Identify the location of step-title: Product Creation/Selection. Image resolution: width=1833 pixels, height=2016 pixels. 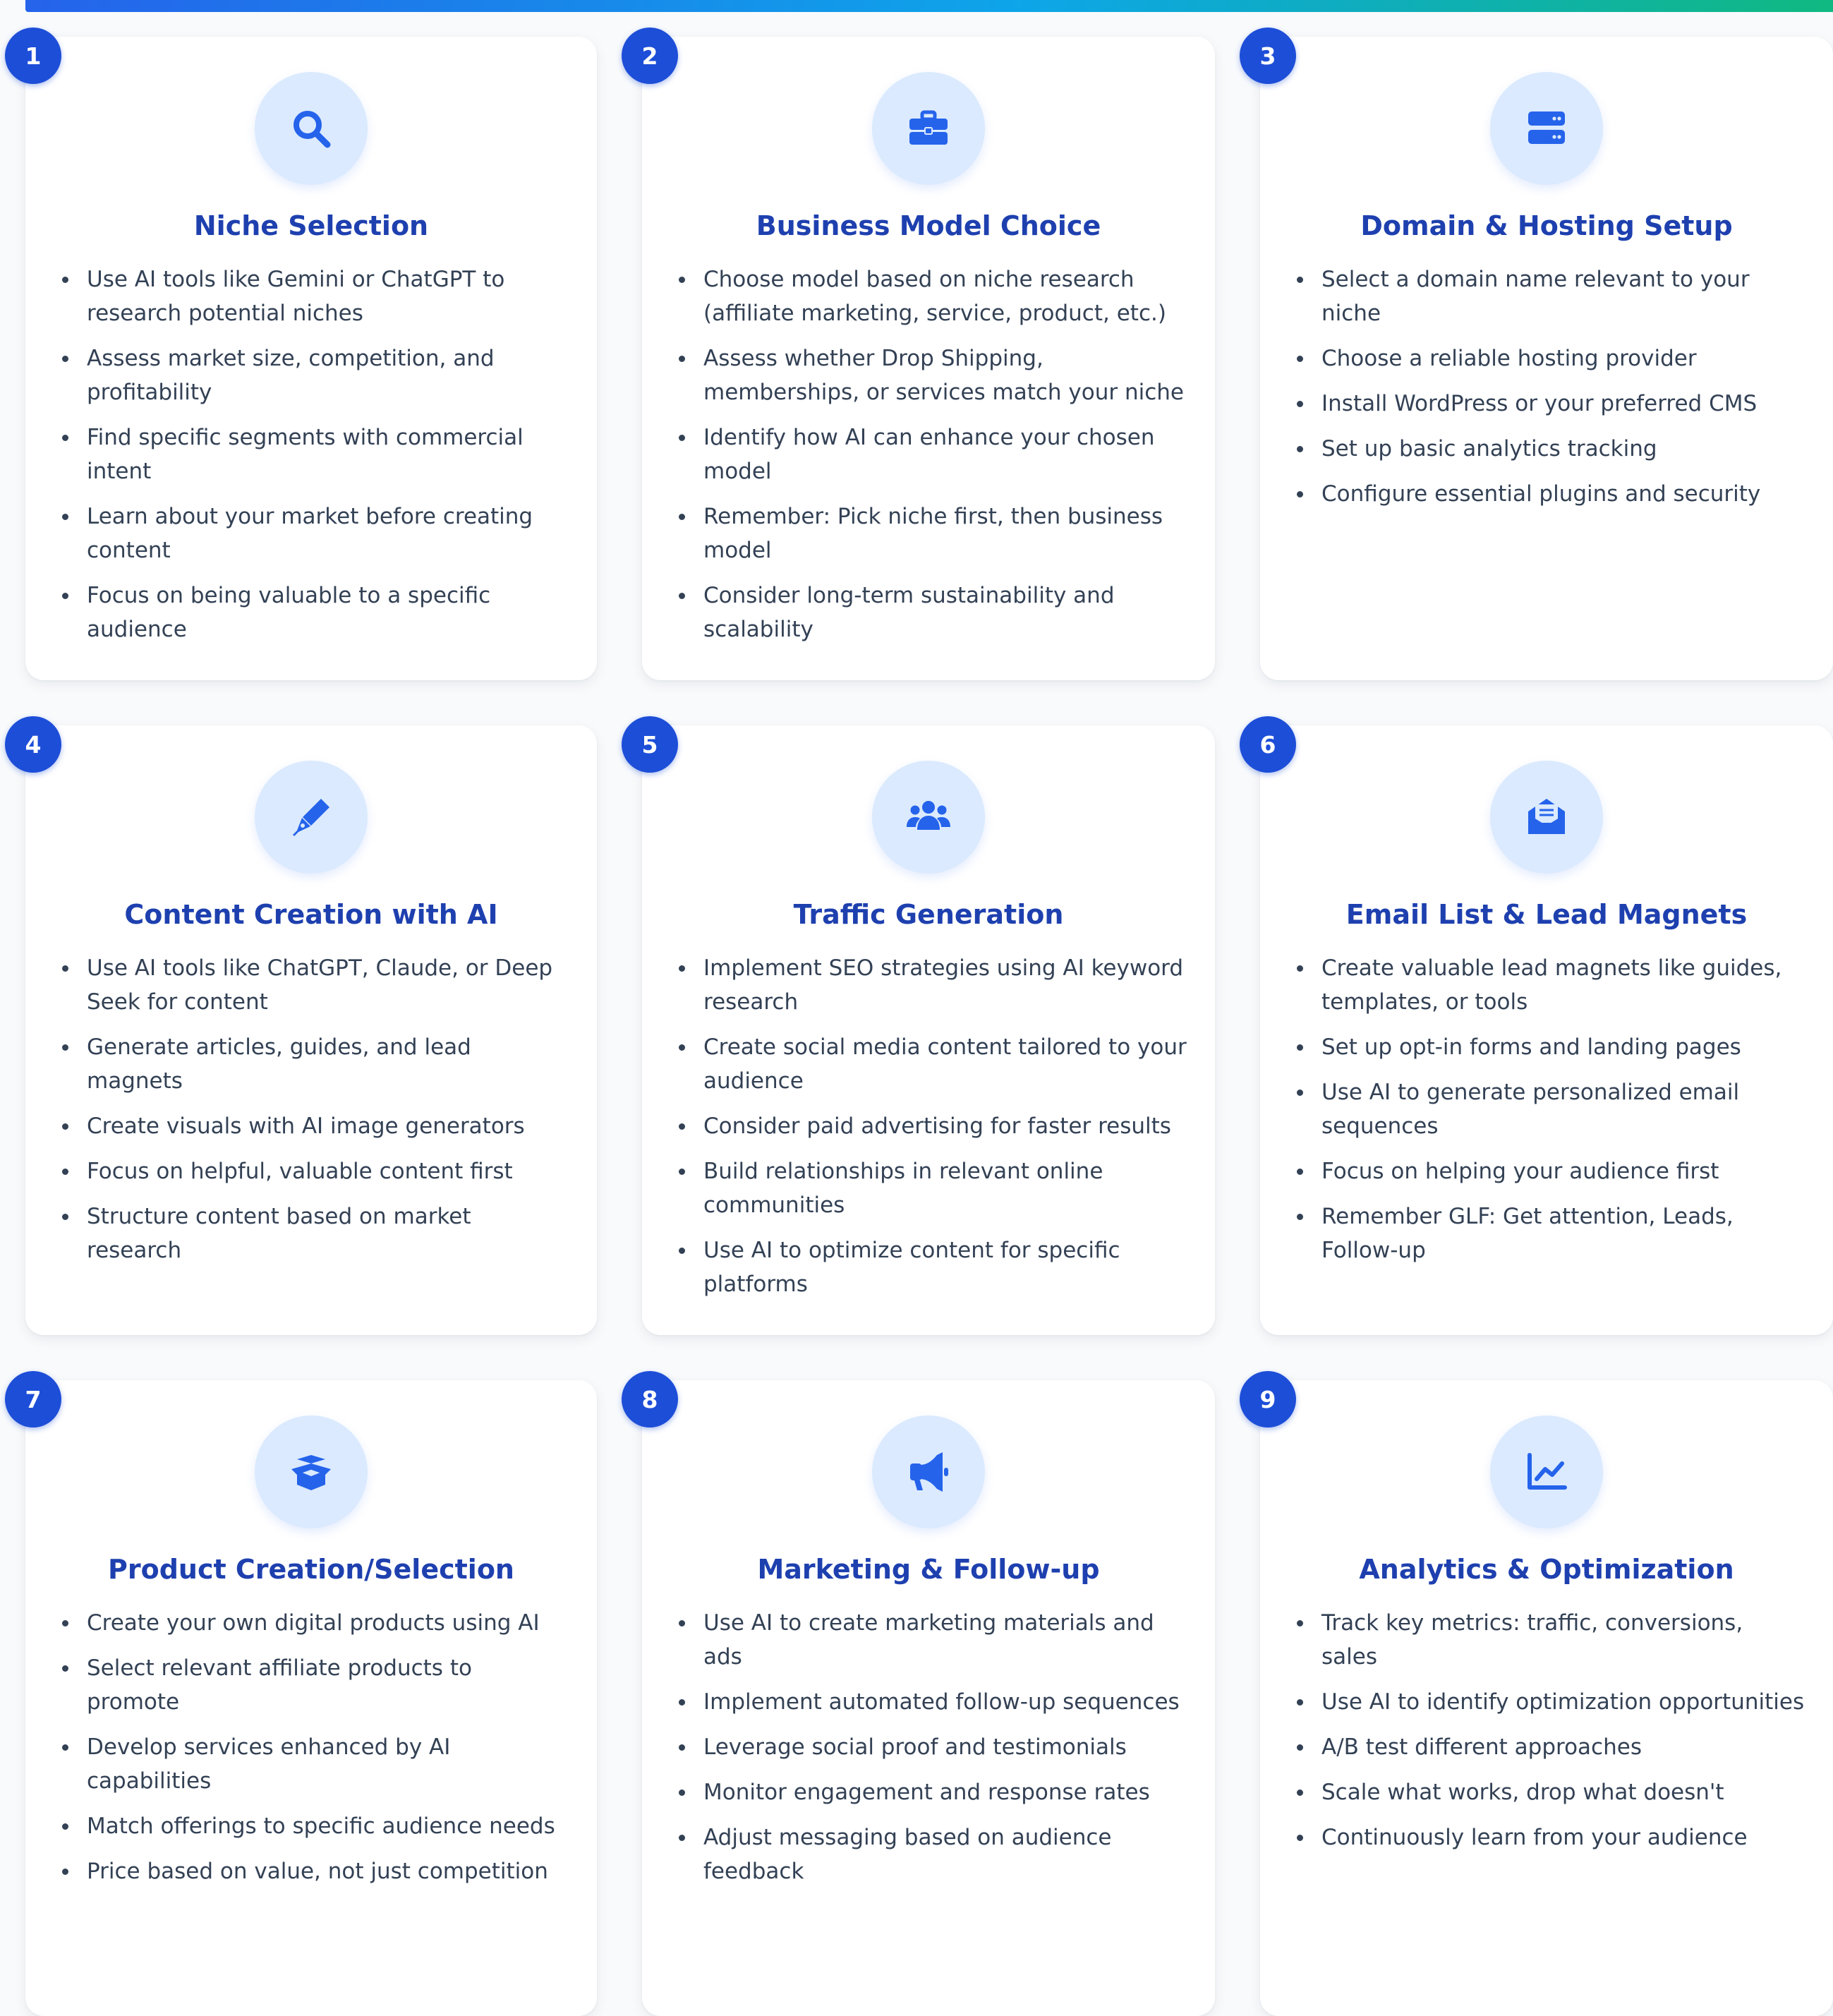
(311, 1569).